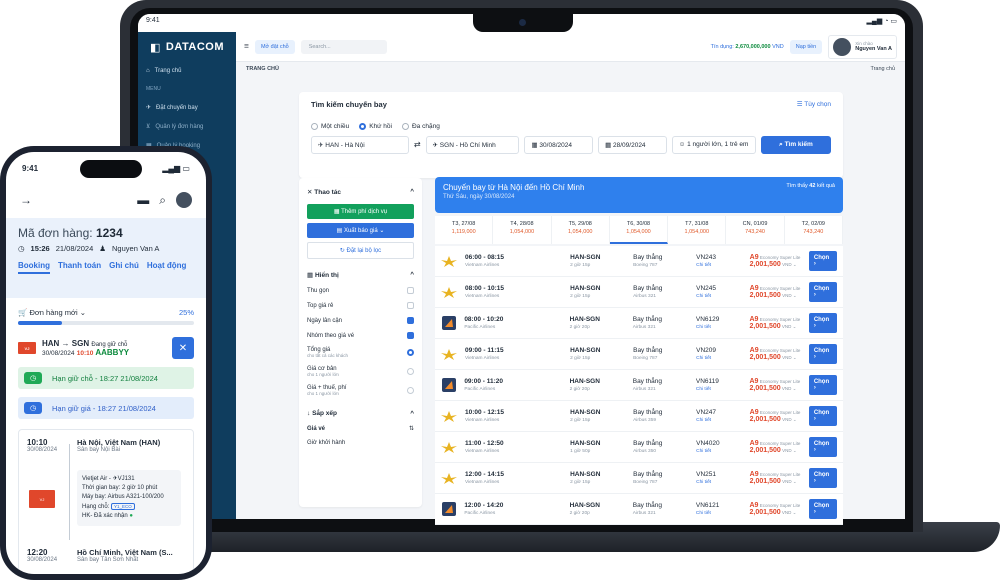  Describe the element at coordinates (639, 230) in the screenshot. I see `date-tab: T6, 30/08 1,054,000` at that location.